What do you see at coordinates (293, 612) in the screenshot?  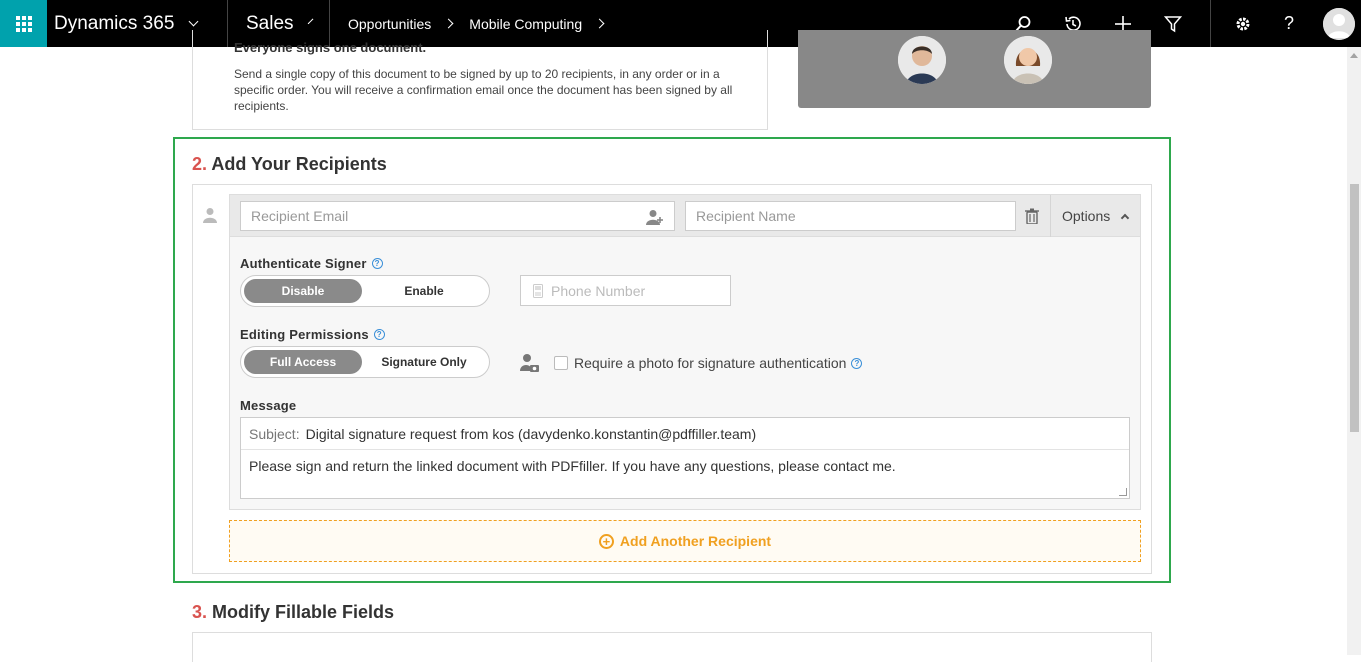 I see `section-title-fillable-fields: 3. Modify Fillable Fields` at bounding box center [293, 612].